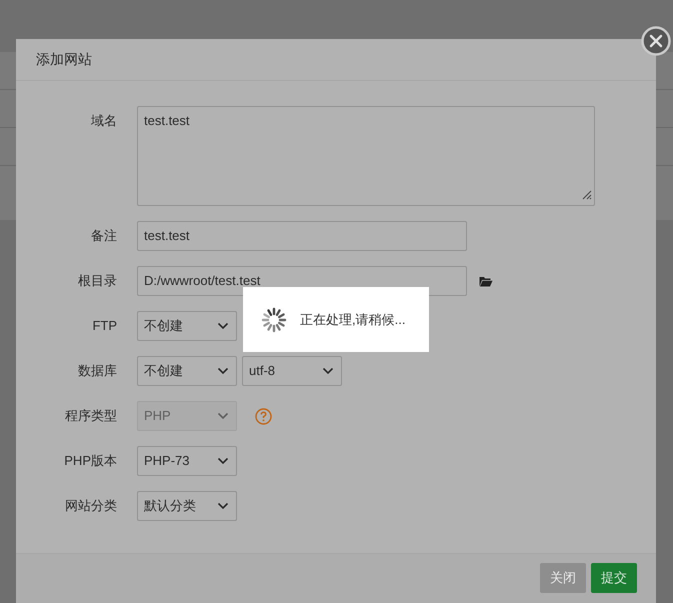 This screenshot has width=673, height=603. Describe the element at coordinates (292, 371) in the screenshot. I see `select-dropdown: utf-8` at that location.